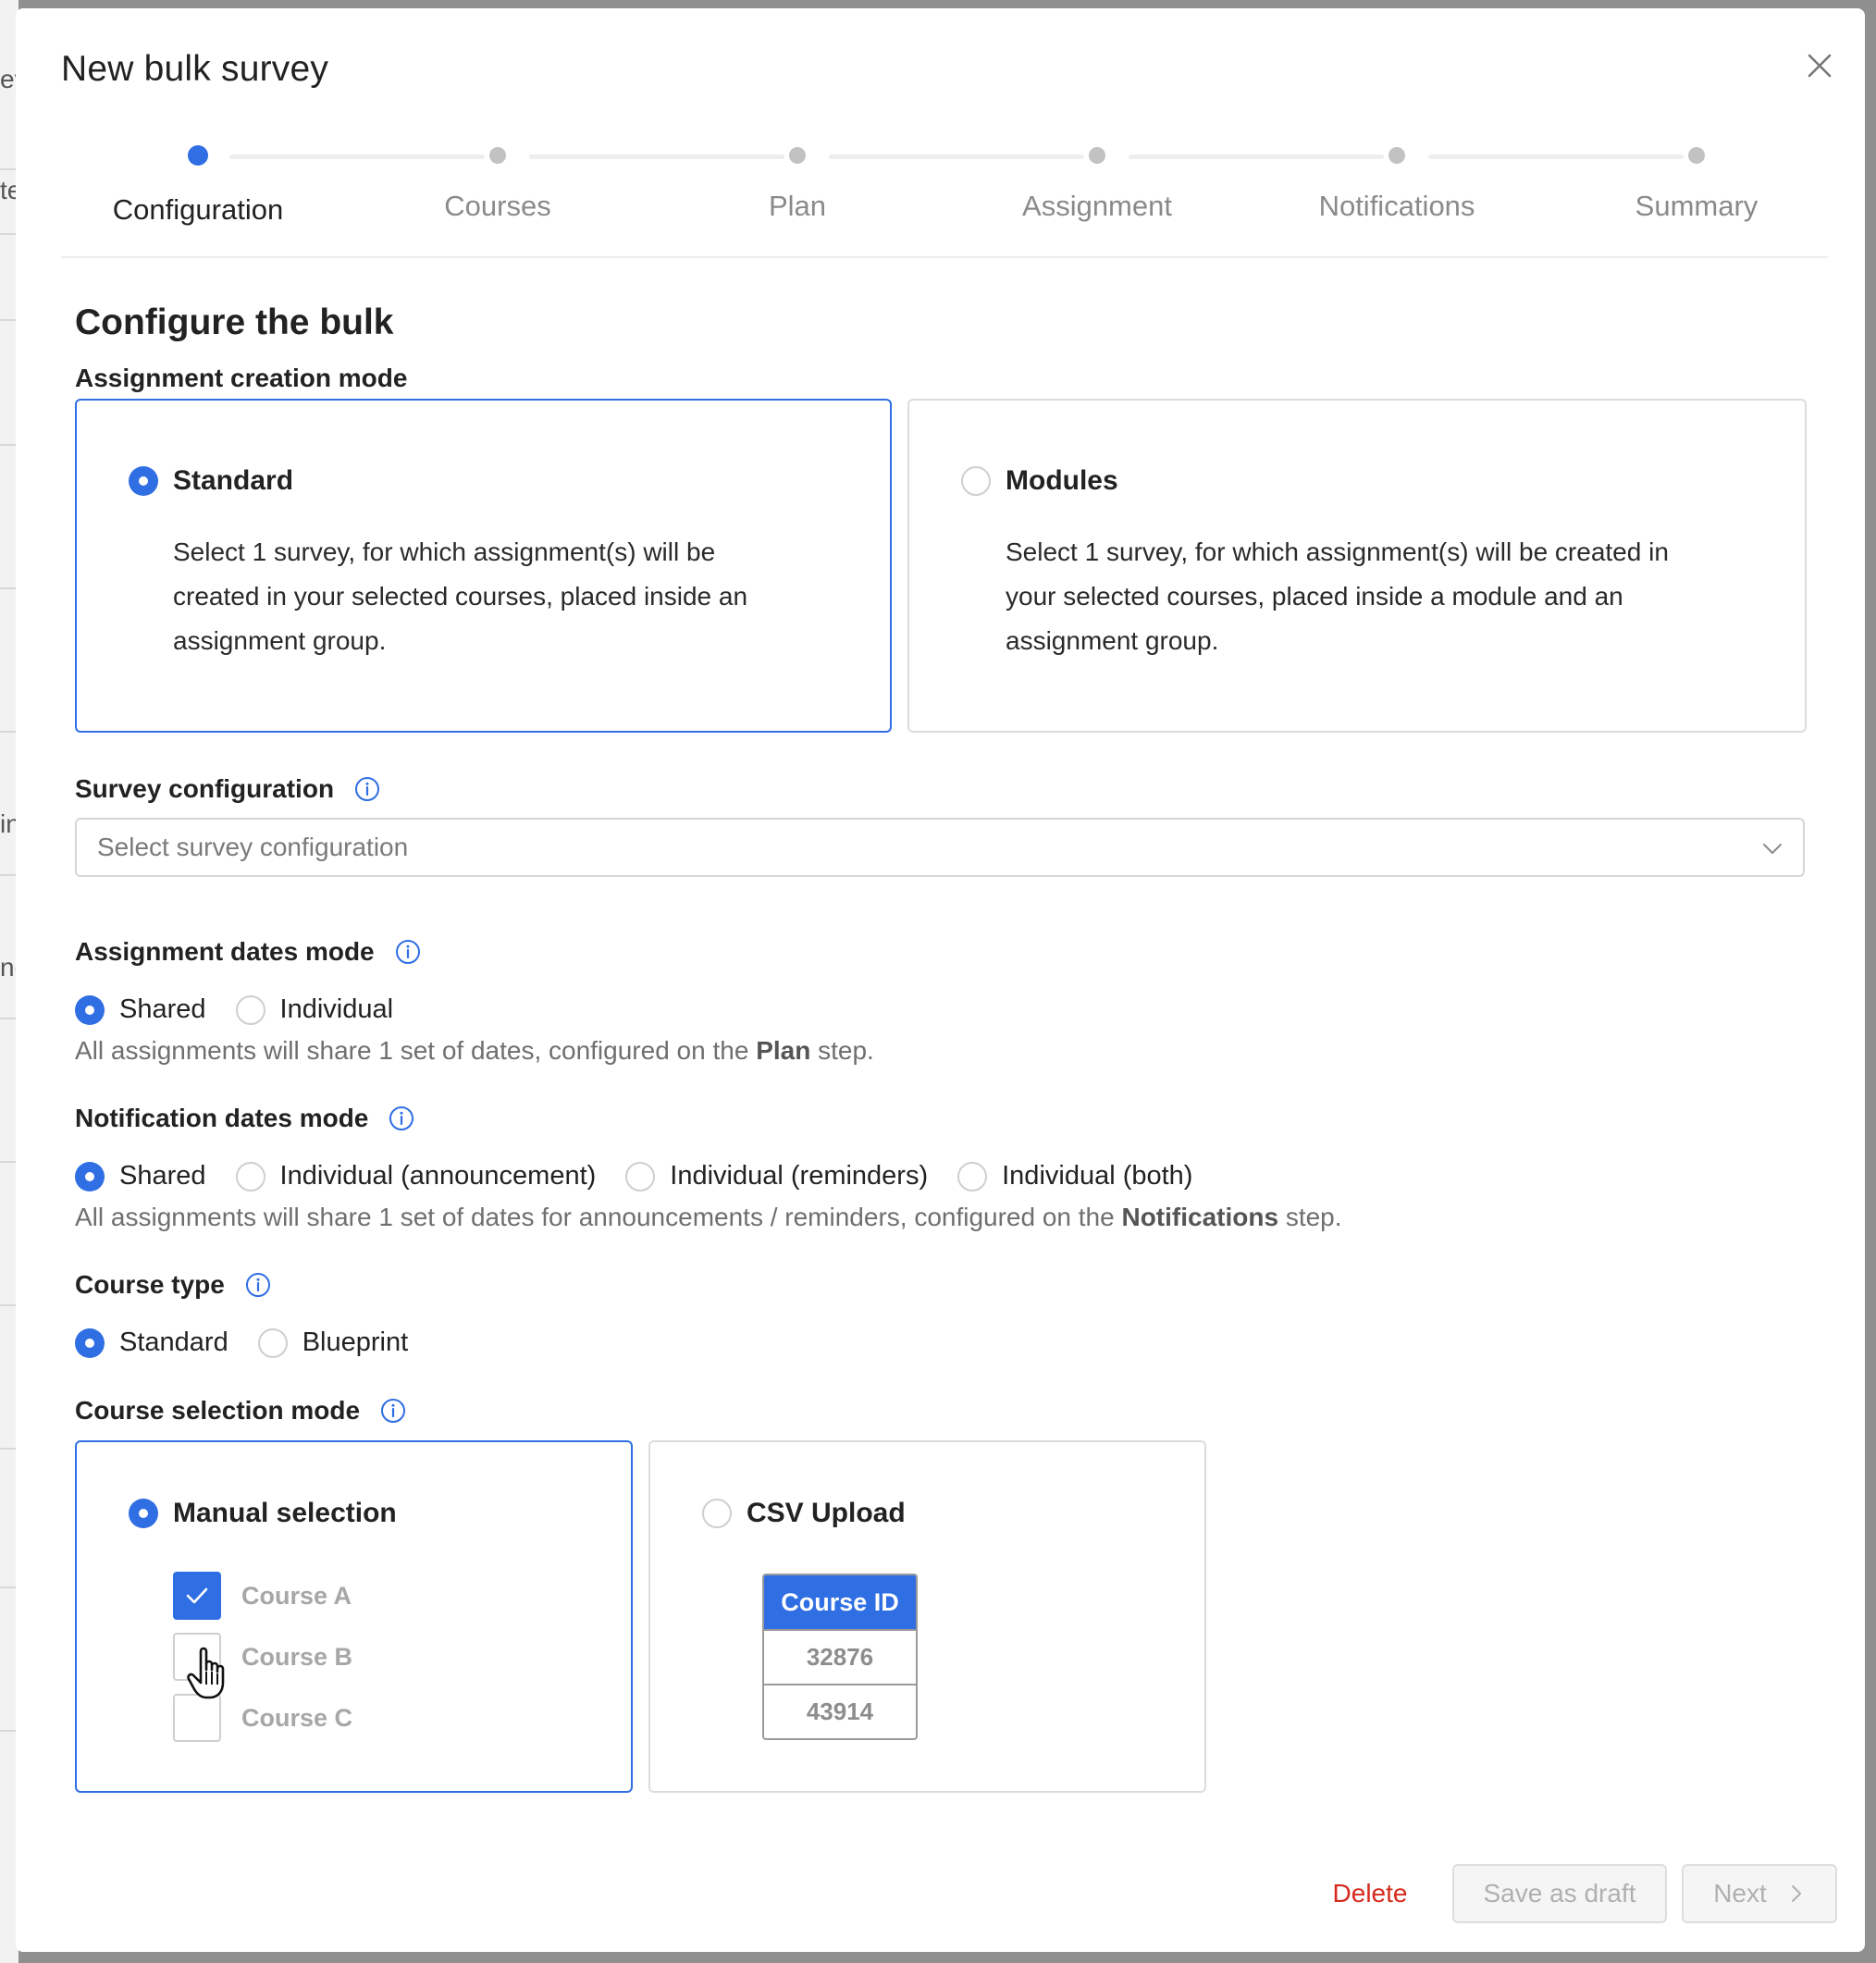  I want to click on creation-mode-modules-title: Modules, so click(1062, 480).